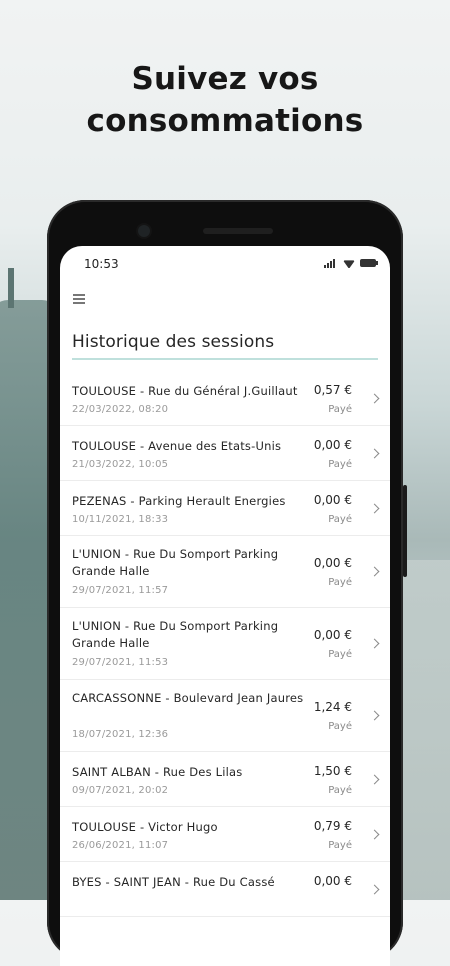  I want to click on status-icons, so click(351, 263).